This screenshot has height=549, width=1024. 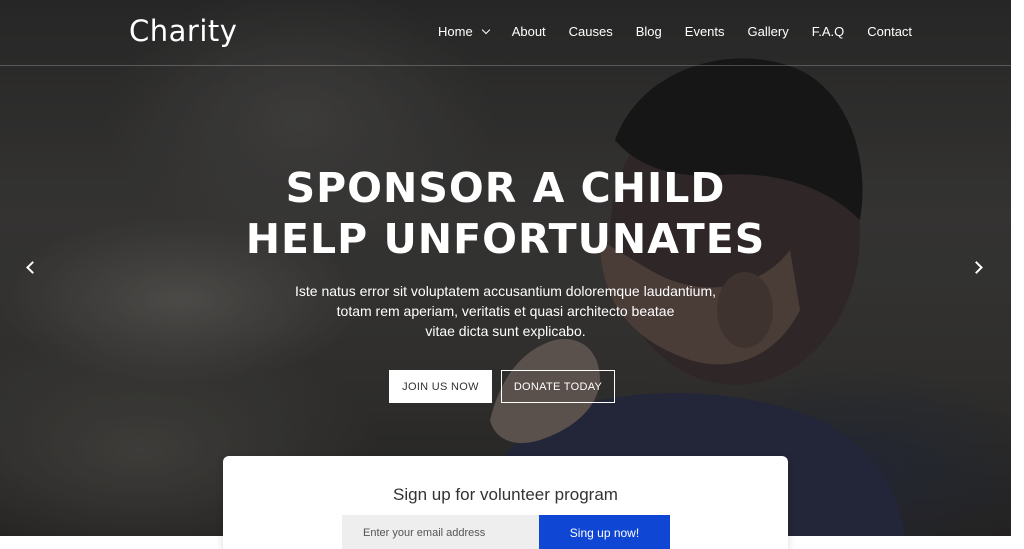 I want to click on nav-item-events: Events, so click(x=705, y=31).